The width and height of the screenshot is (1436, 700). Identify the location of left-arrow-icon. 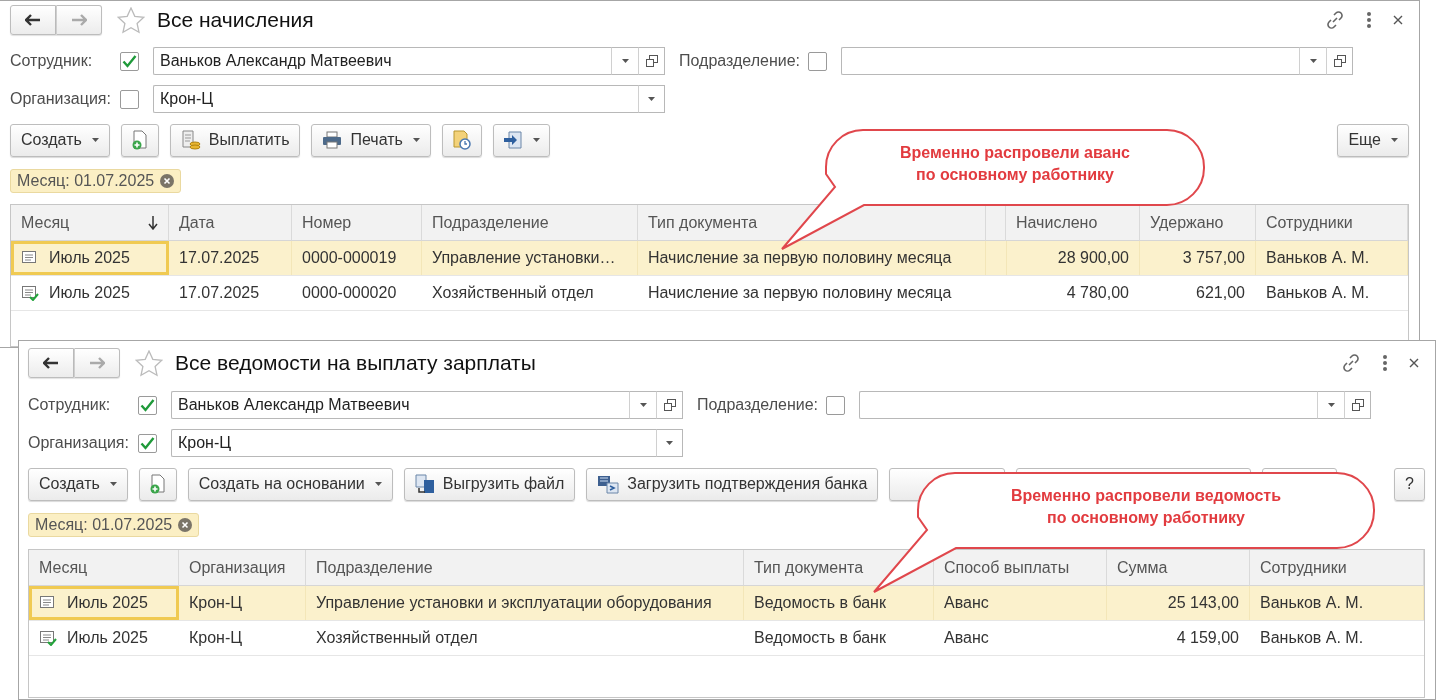
(33, 20).